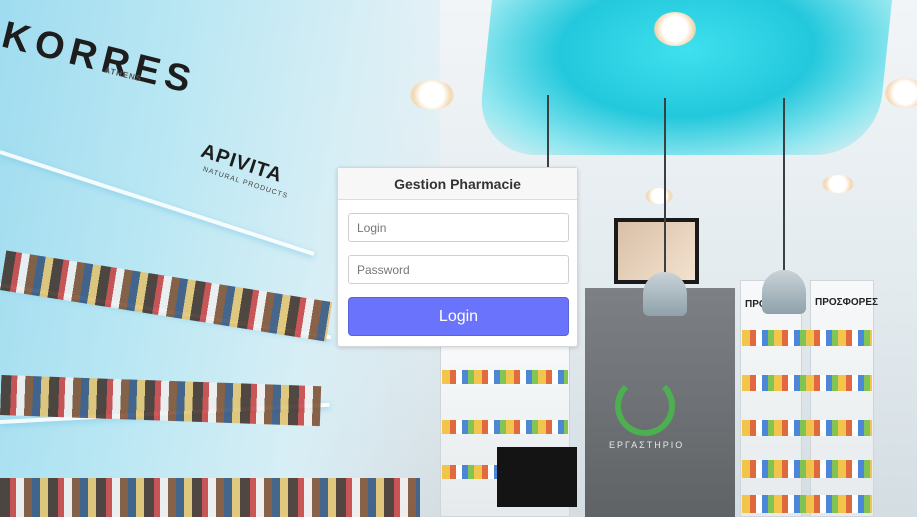 The height and width of the screenshot is (517, 917). I want to click on mortar-logo-icon, so click(645, 406).